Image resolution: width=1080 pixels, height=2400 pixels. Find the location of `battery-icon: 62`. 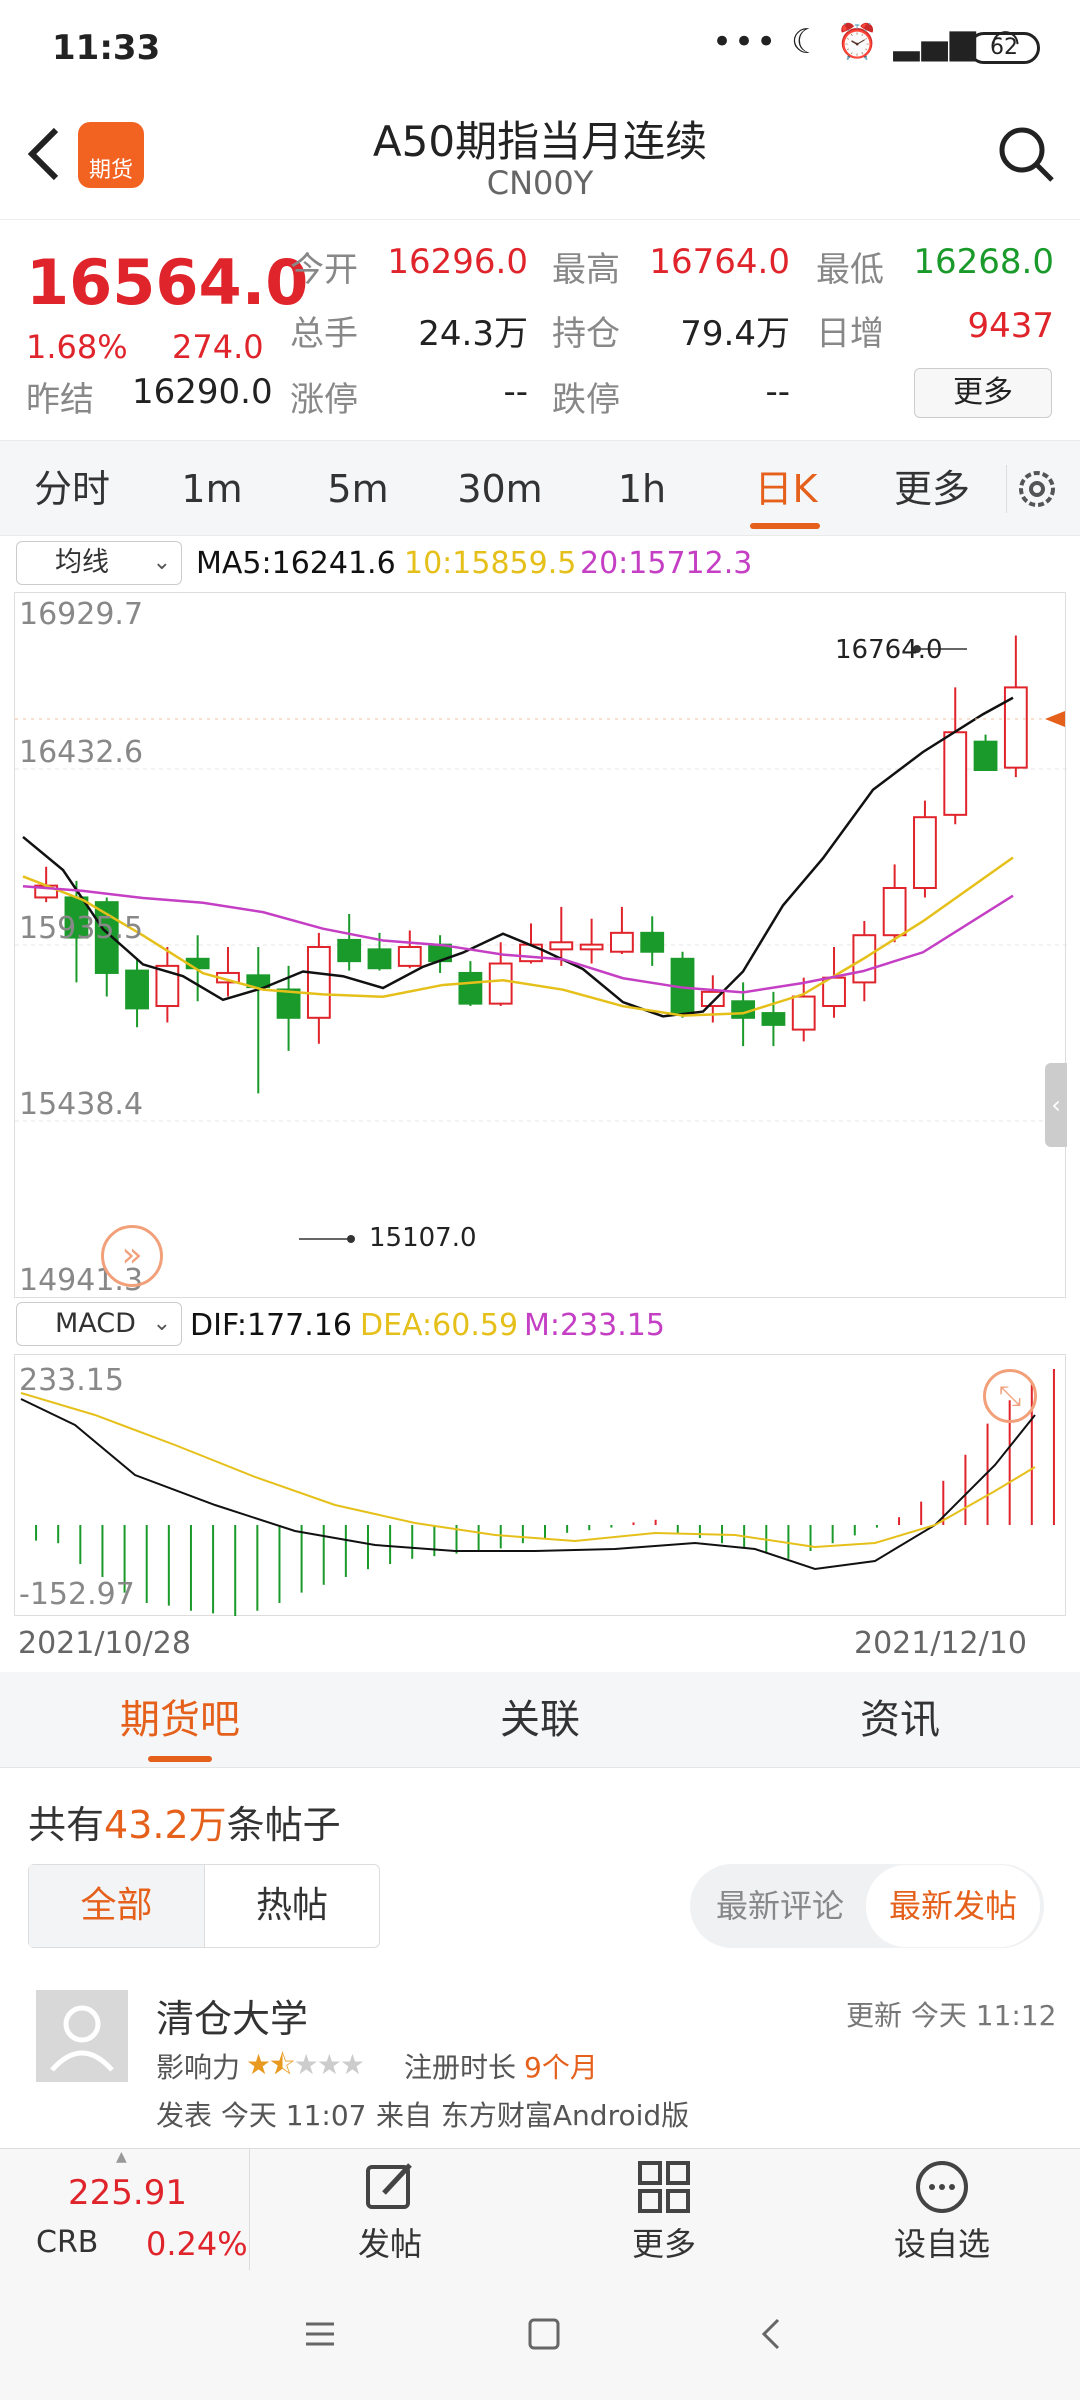

battery-icon: 62 is located at coordinates (1004, 48).